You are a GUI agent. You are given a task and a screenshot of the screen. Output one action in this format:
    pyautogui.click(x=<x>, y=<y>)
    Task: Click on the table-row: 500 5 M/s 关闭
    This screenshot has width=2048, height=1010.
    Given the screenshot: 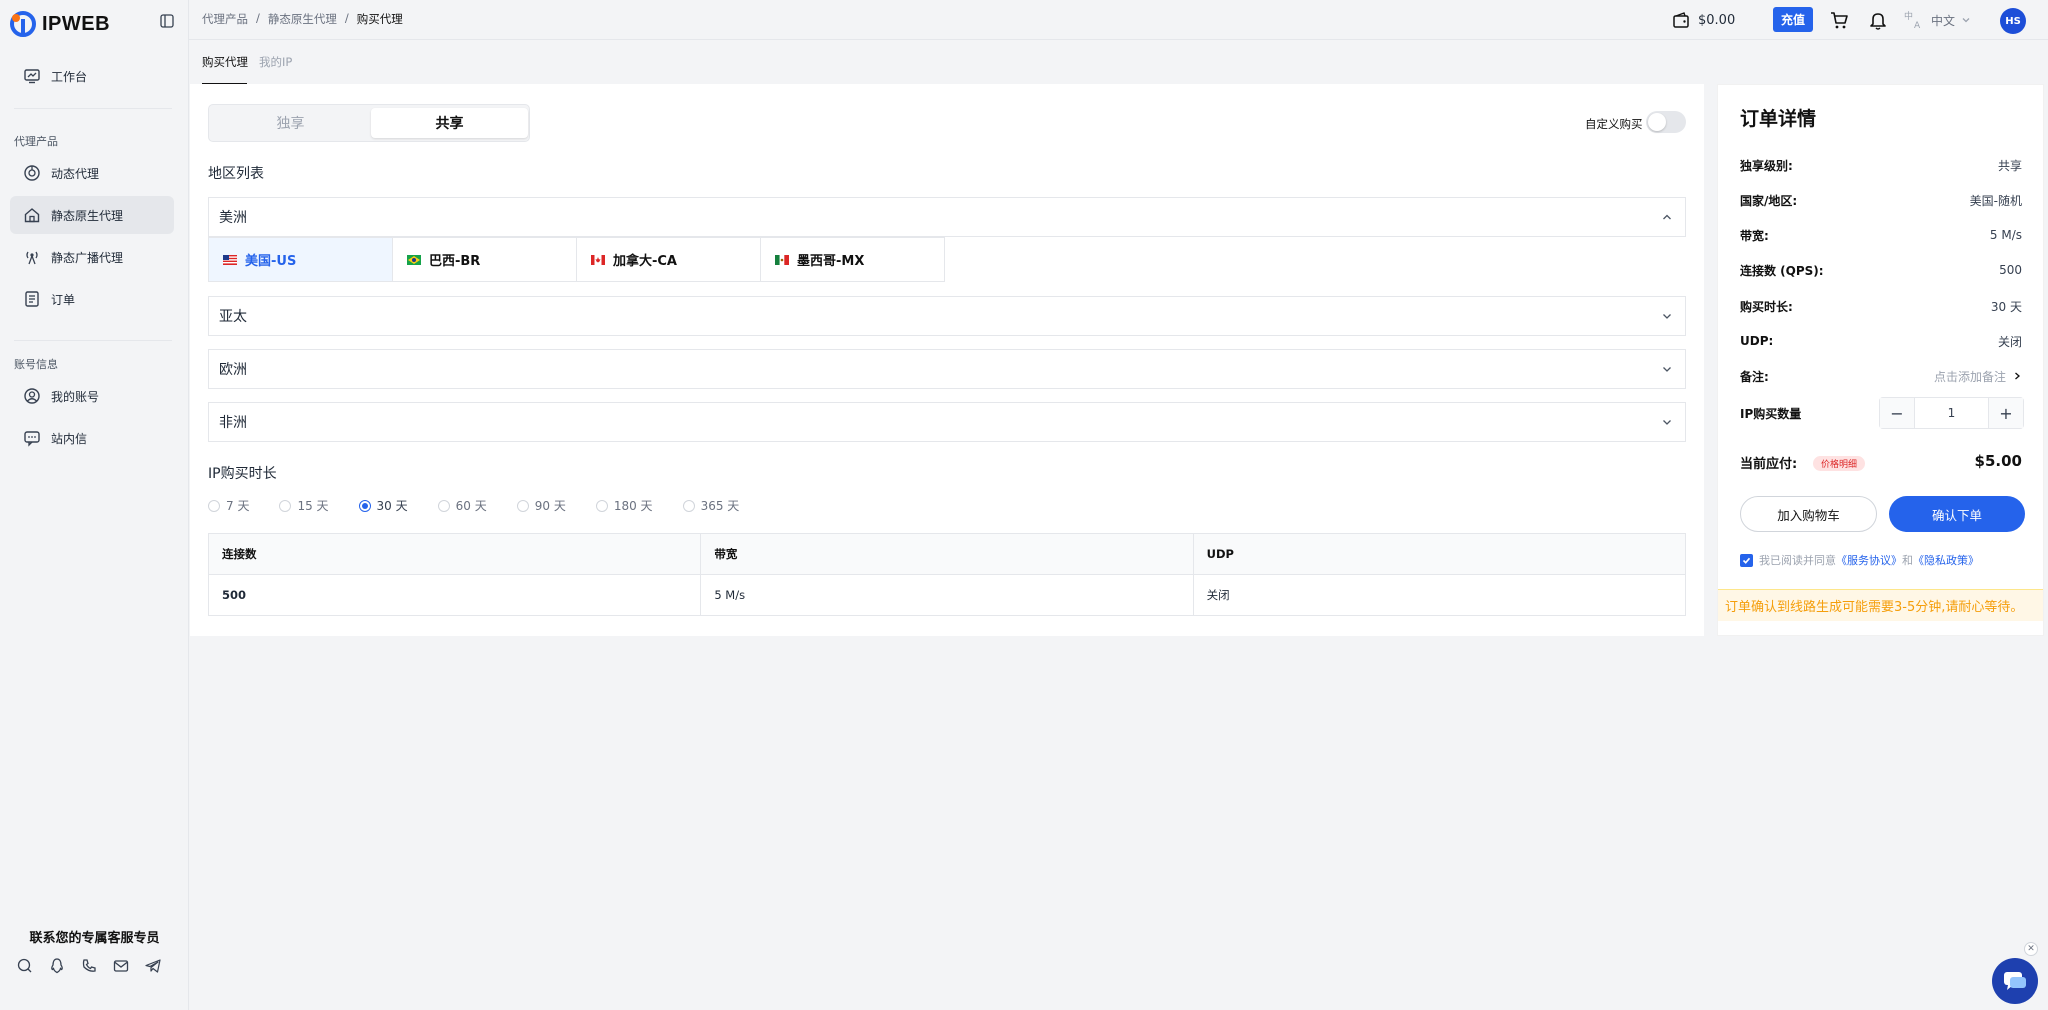 What is the action you would take?
    pyautogui.click(x=947, y=595)
    